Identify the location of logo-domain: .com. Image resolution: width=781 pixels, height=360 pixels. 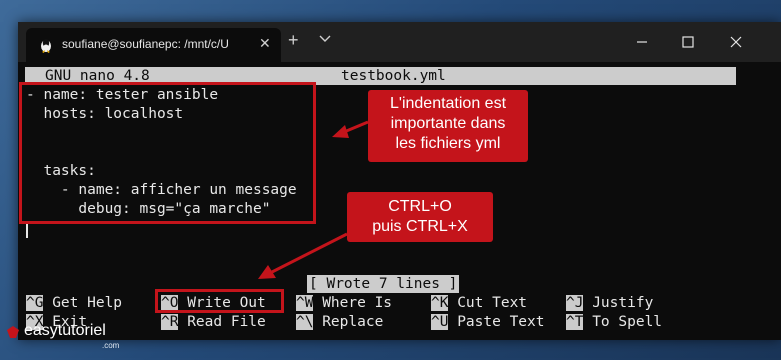
(111, 345).